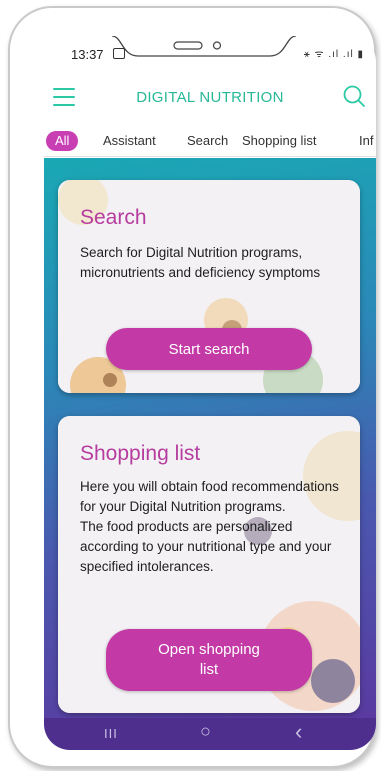 The image size is (381, 771). I want to click on start-search-button: Start search, so click(209, 349).